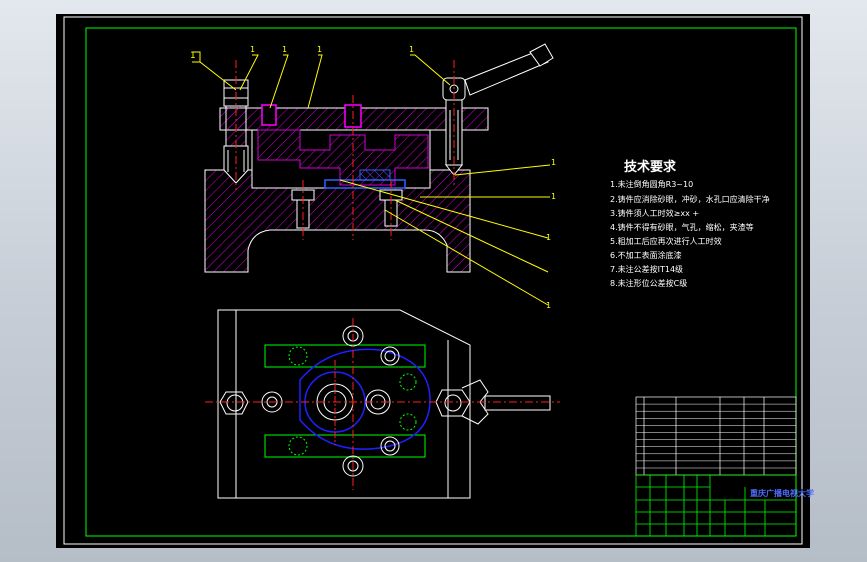 Image resolution: width=867 pixels, height=562 pixels. Describe the element at coordinates (548, 305) in the screenshot. I see `balloon-9: 1` at that location.